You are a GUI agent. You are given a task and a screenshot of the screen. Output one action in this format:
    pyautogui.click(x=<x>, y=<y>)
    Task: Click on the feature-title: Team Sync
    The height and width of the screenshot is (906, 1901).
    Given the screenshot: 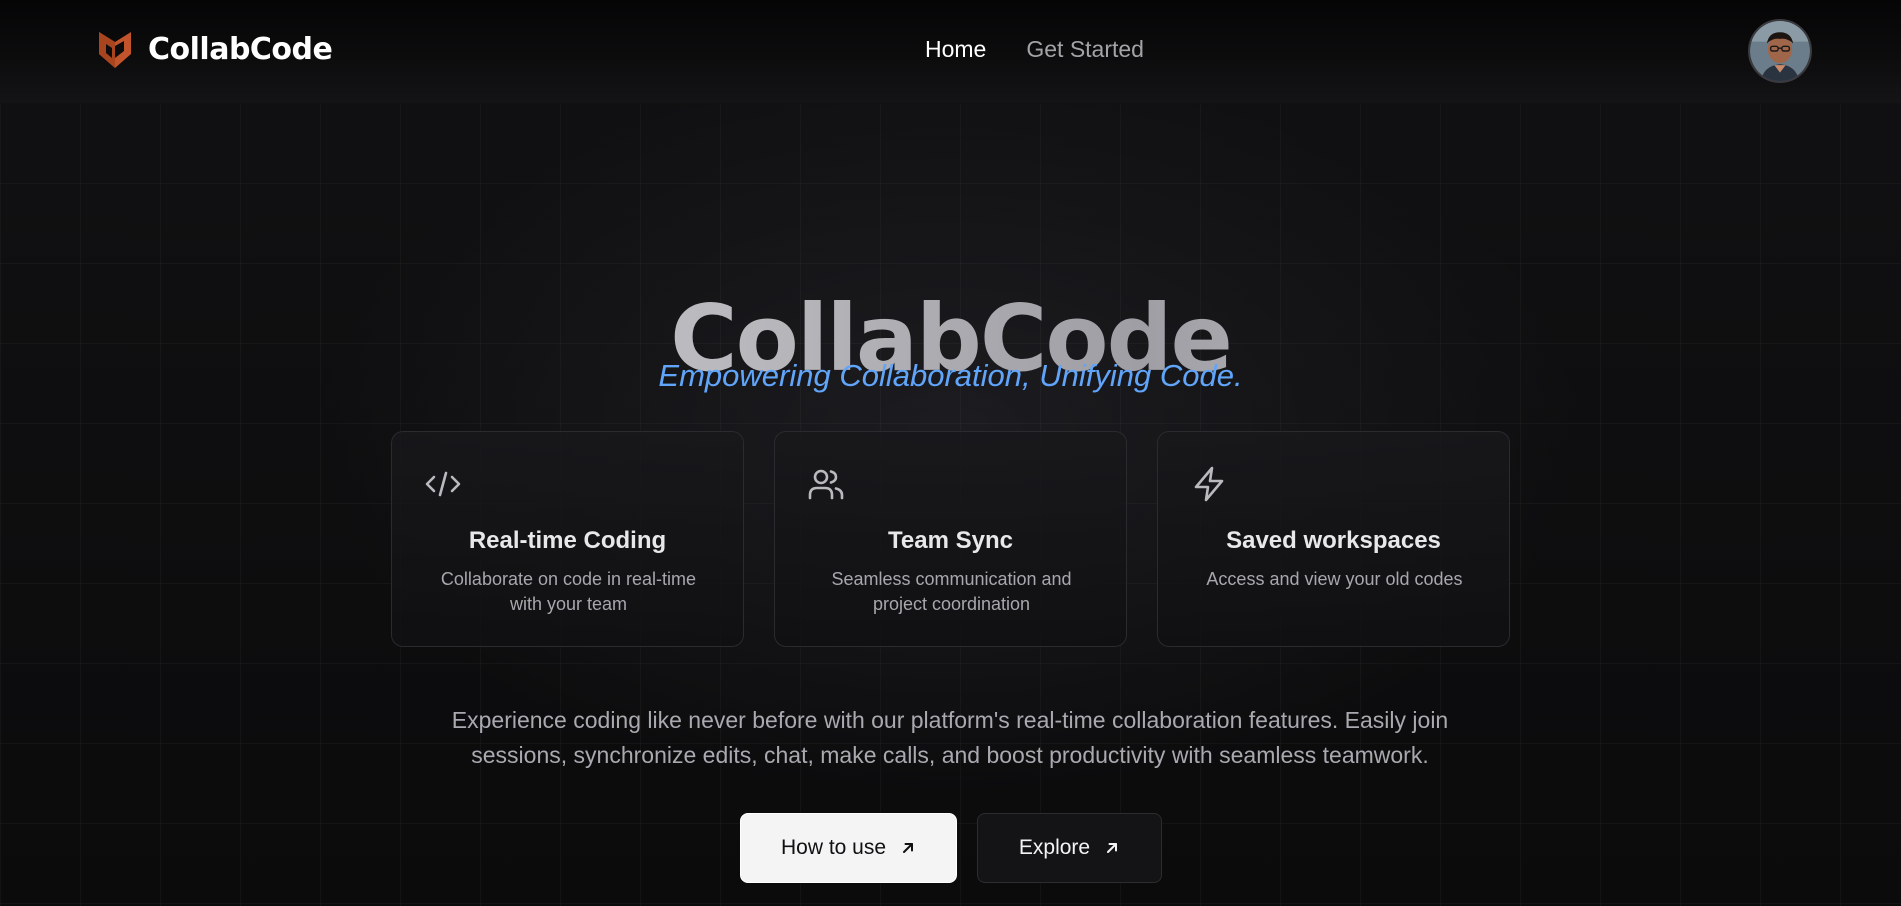 What is the action you would take?
    pyautogui.click(x=950, y=540)
    